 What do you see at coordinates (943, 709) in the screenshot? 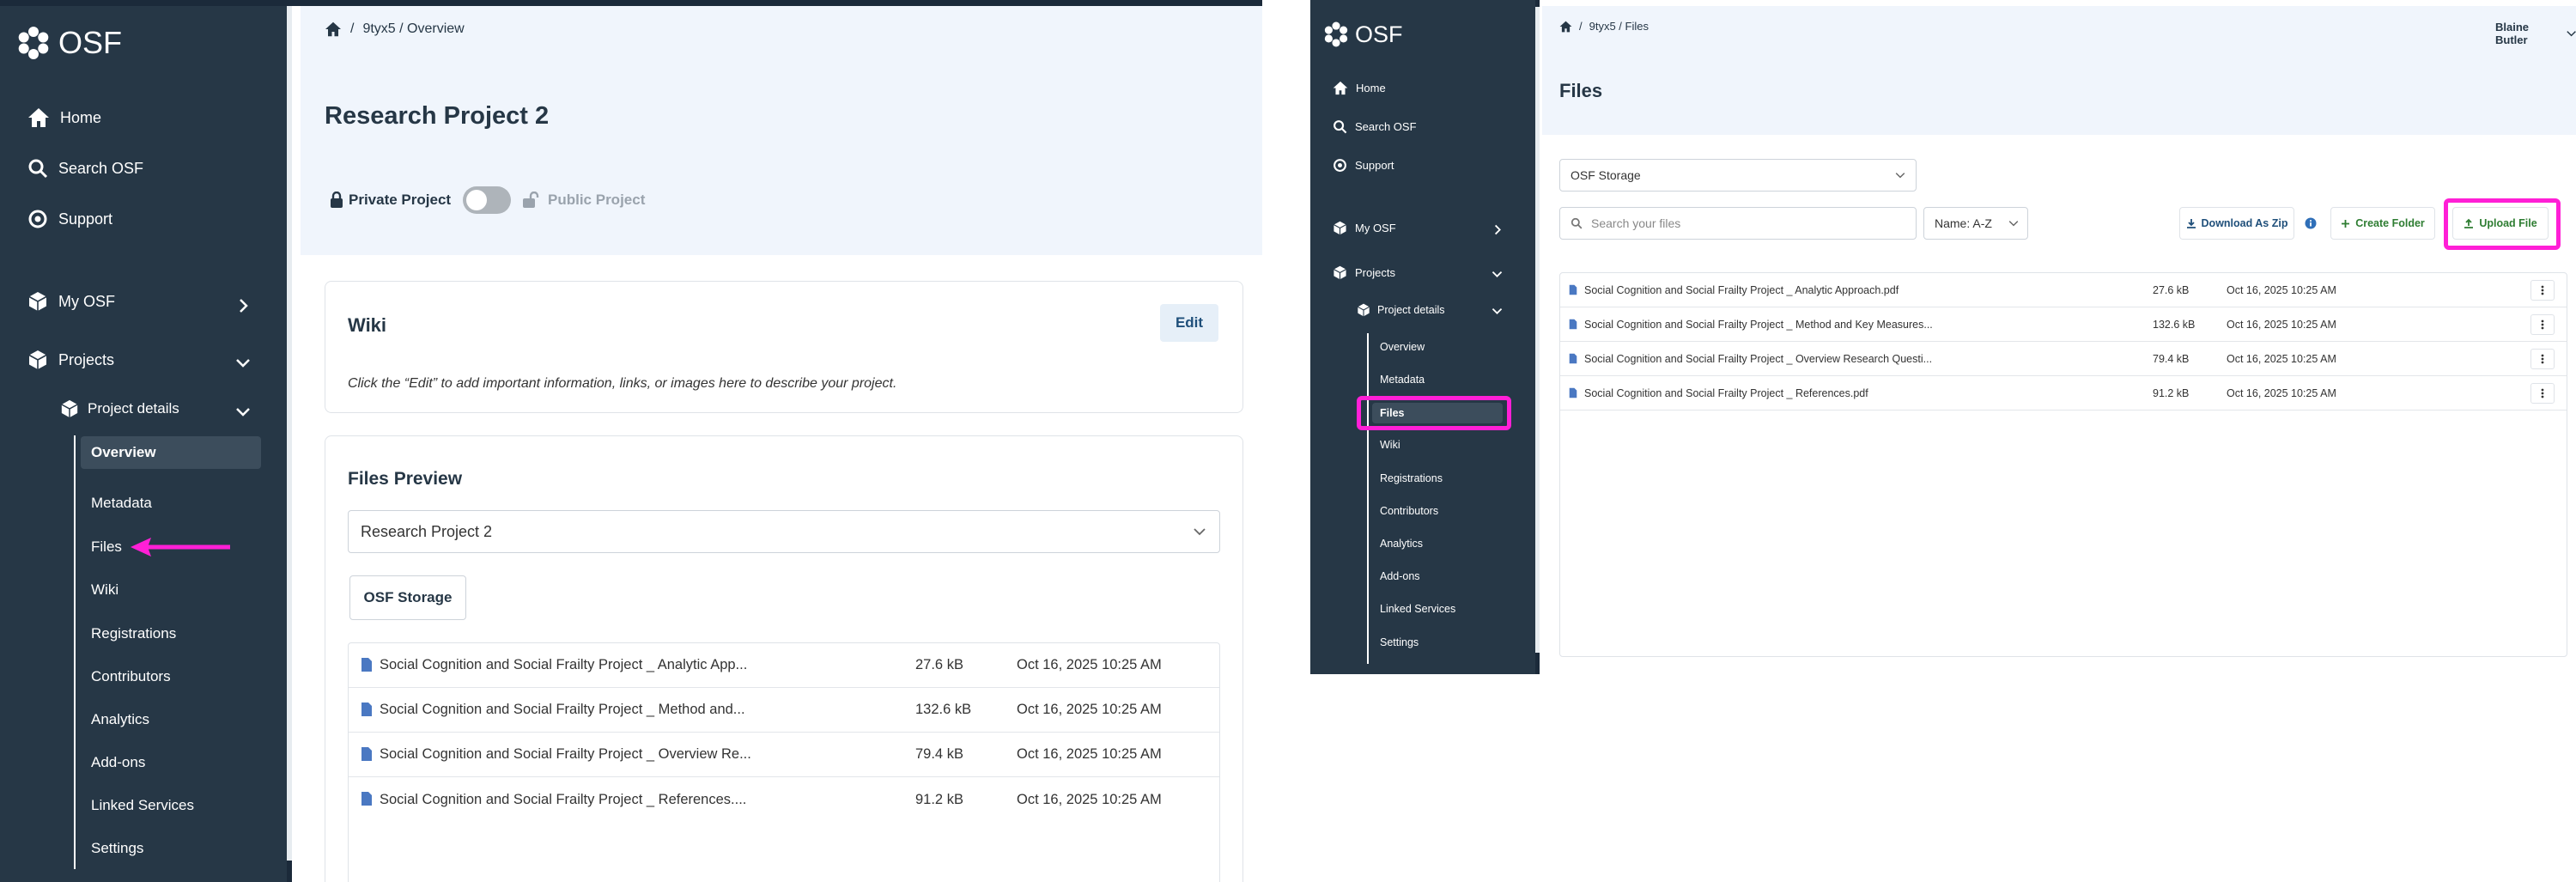
I see `file-size: 132.6 kB` at bounding box center [943, 709].